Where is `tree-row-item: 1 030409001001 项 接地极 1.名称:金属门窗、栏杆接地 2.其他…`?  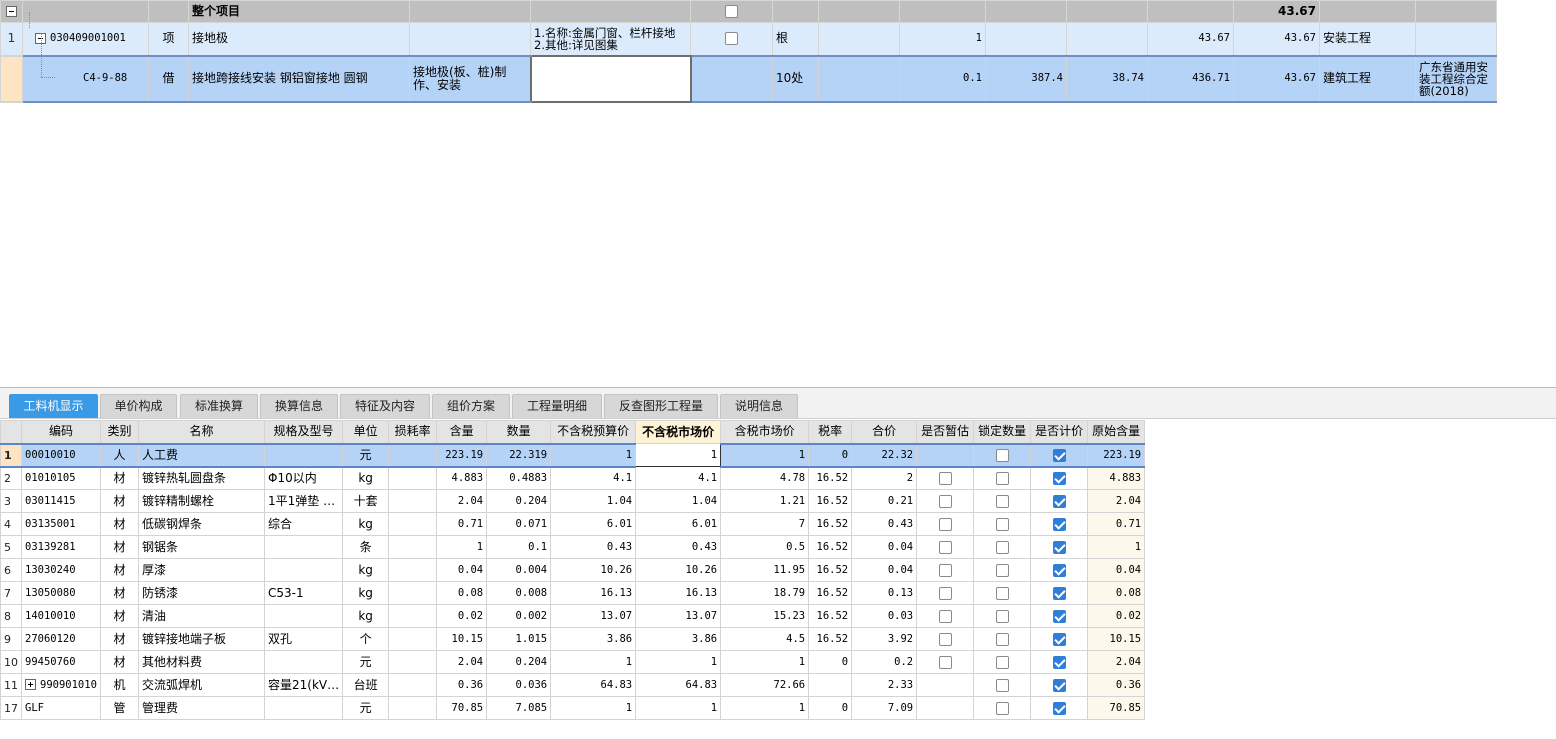 tree-row-item: 1 030409001001 项 接地极 1.名称:金属门窗、栏杆接地 2.其他… is located at coordinates (748, 39).